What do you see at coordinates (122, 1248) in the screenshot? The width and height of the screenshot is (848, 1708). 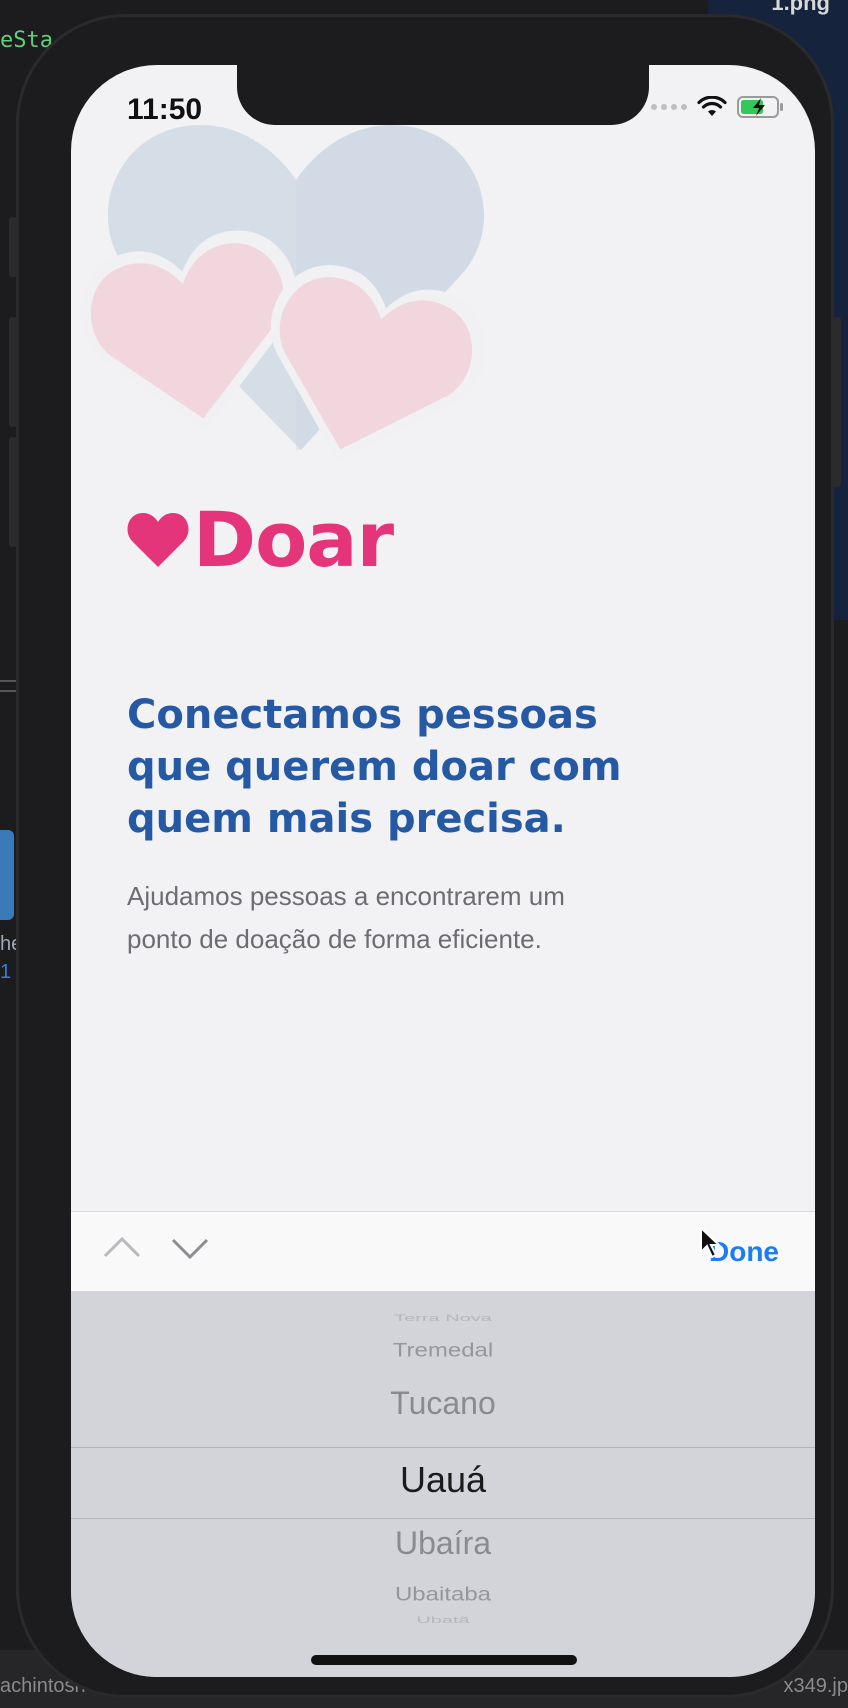 I see `chevron-up-icon` at bounding box center [122, 1248].